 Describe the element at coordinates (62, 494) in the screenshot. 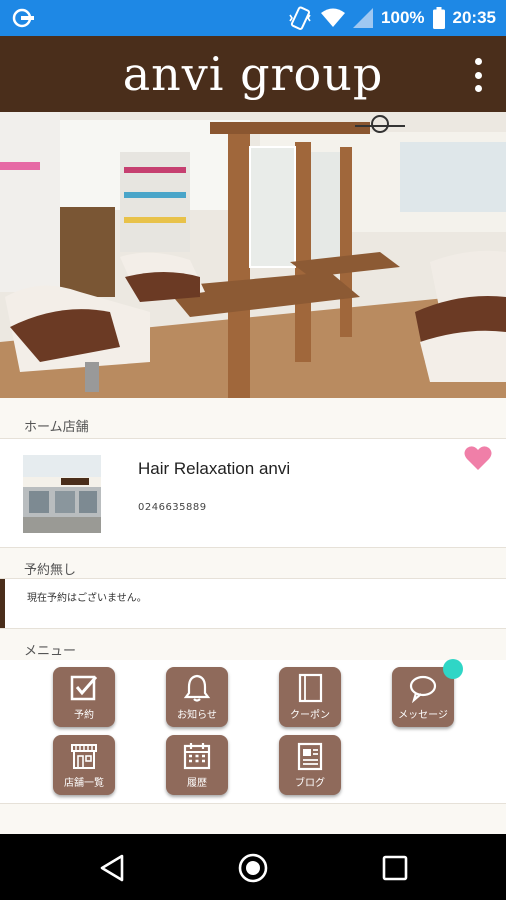

I see `shop-thumbnail` at that location.